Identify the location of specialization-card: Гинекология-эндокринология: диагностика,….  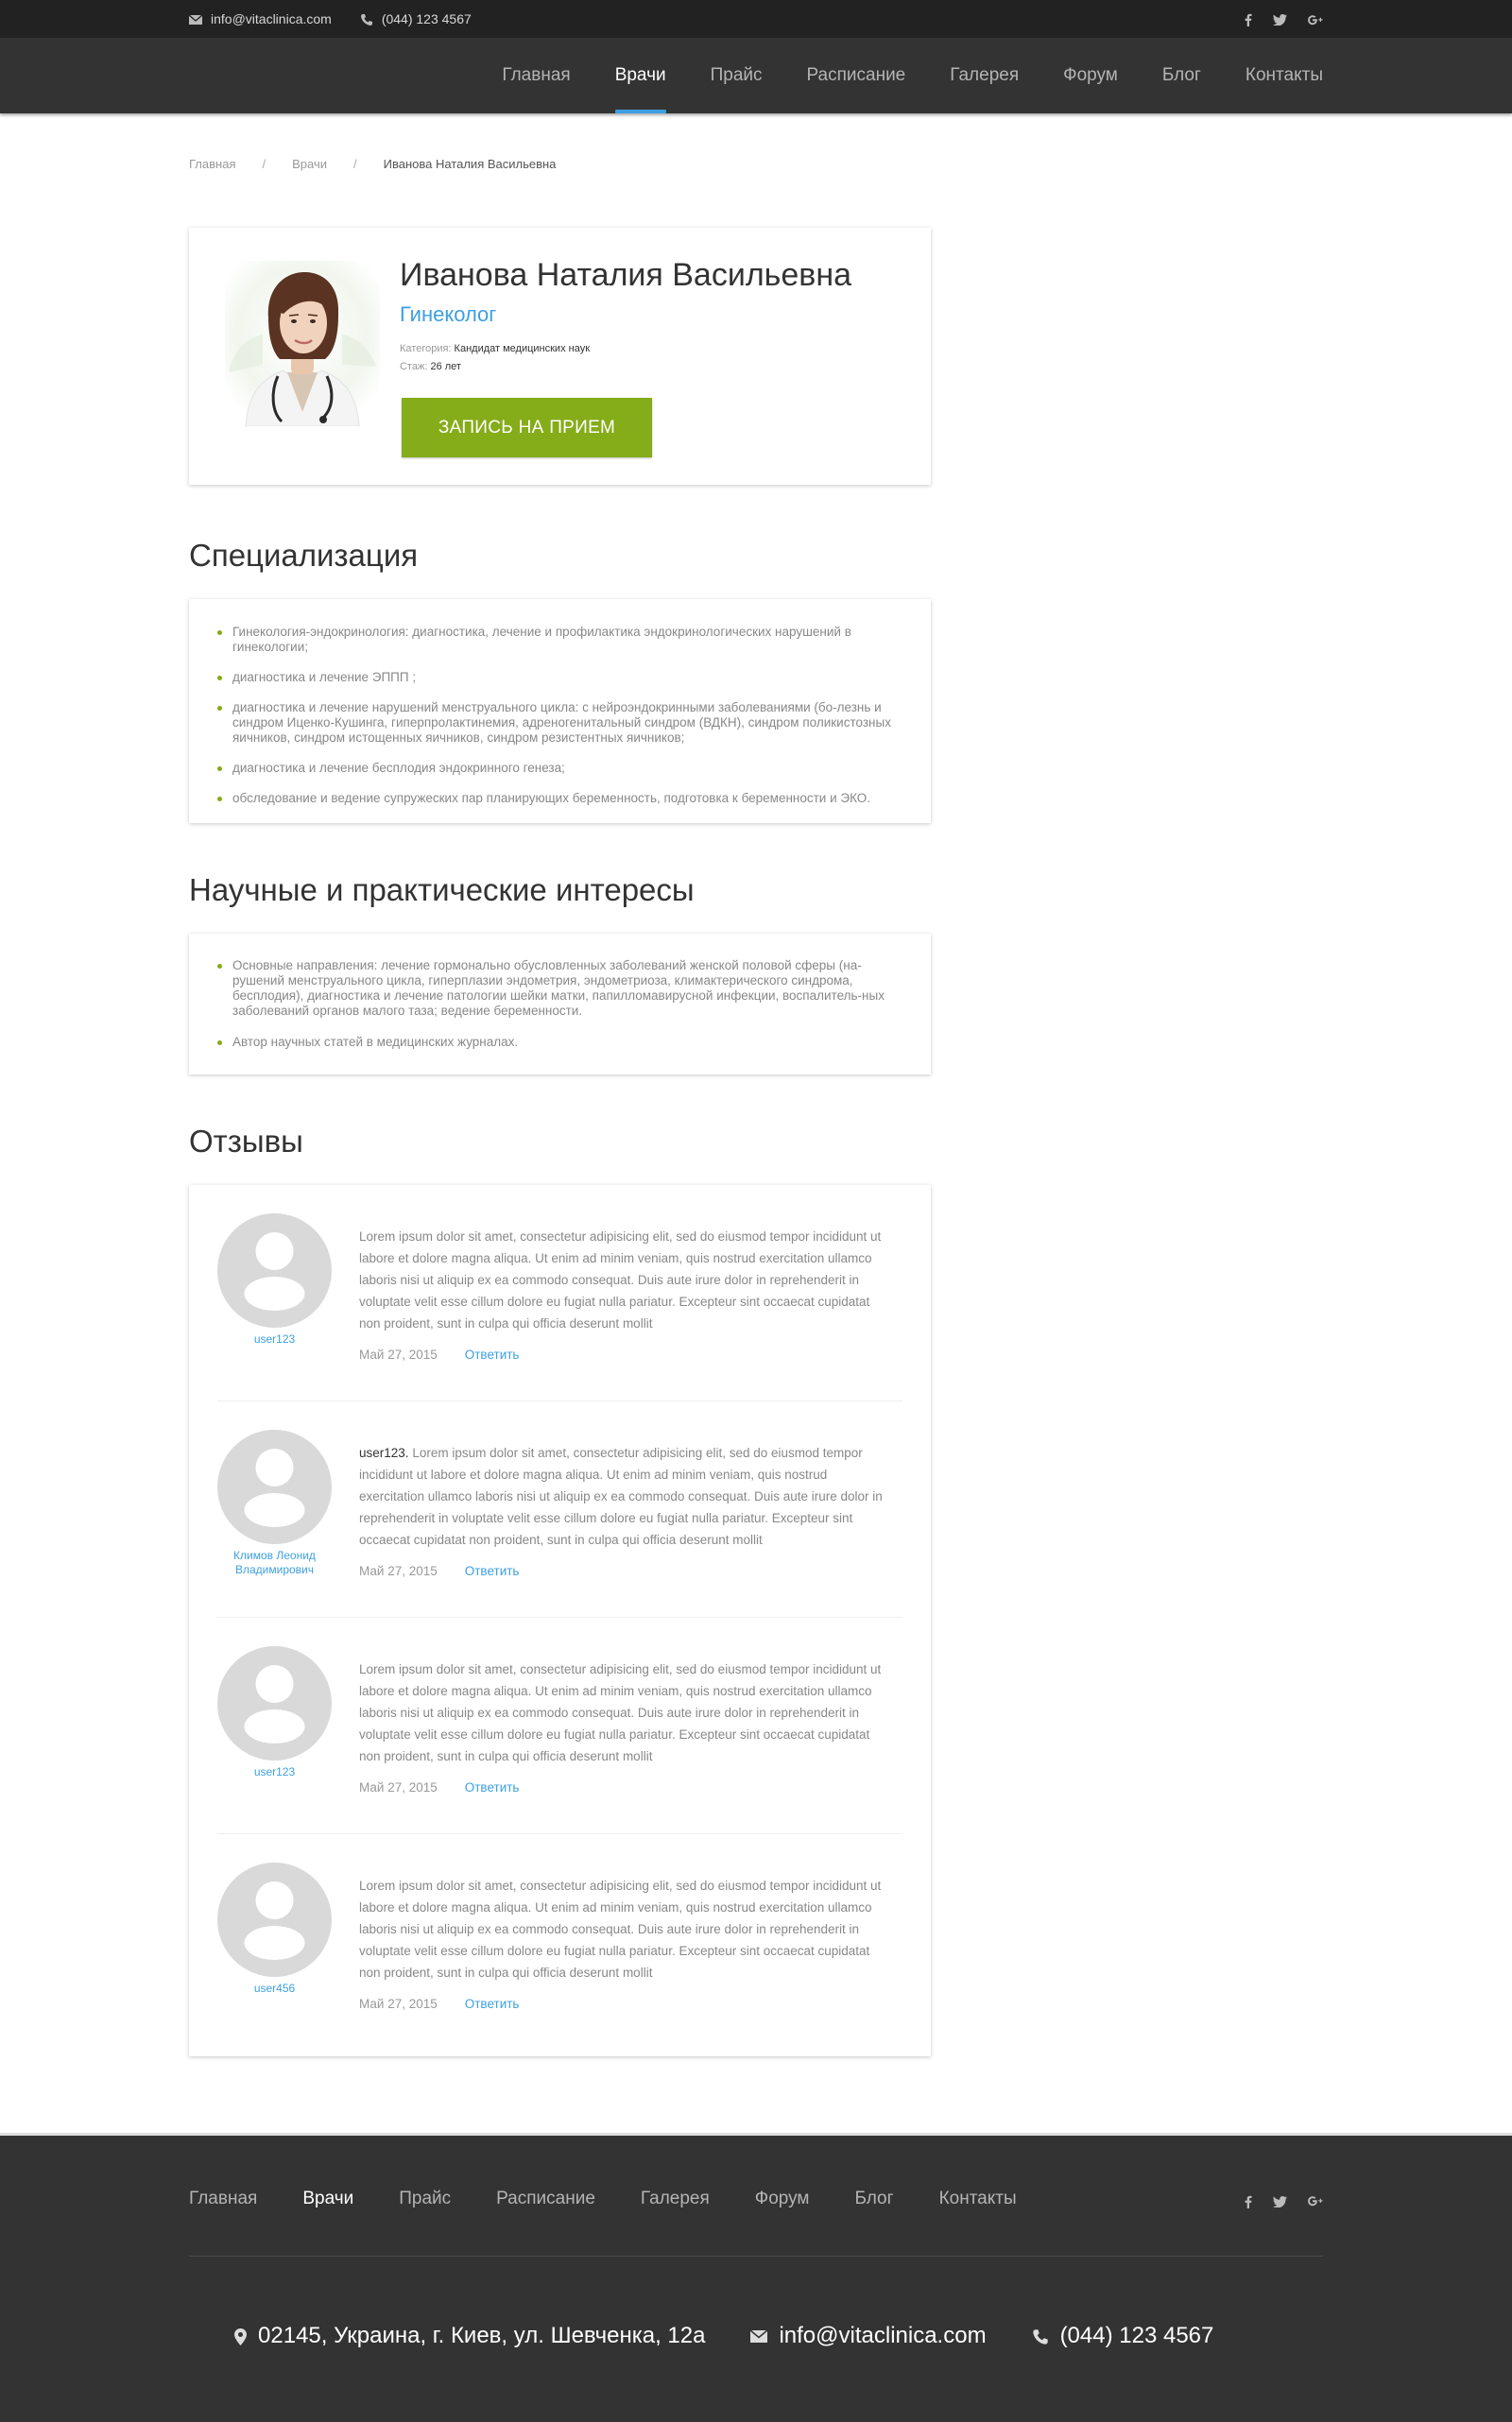
(560, 711).